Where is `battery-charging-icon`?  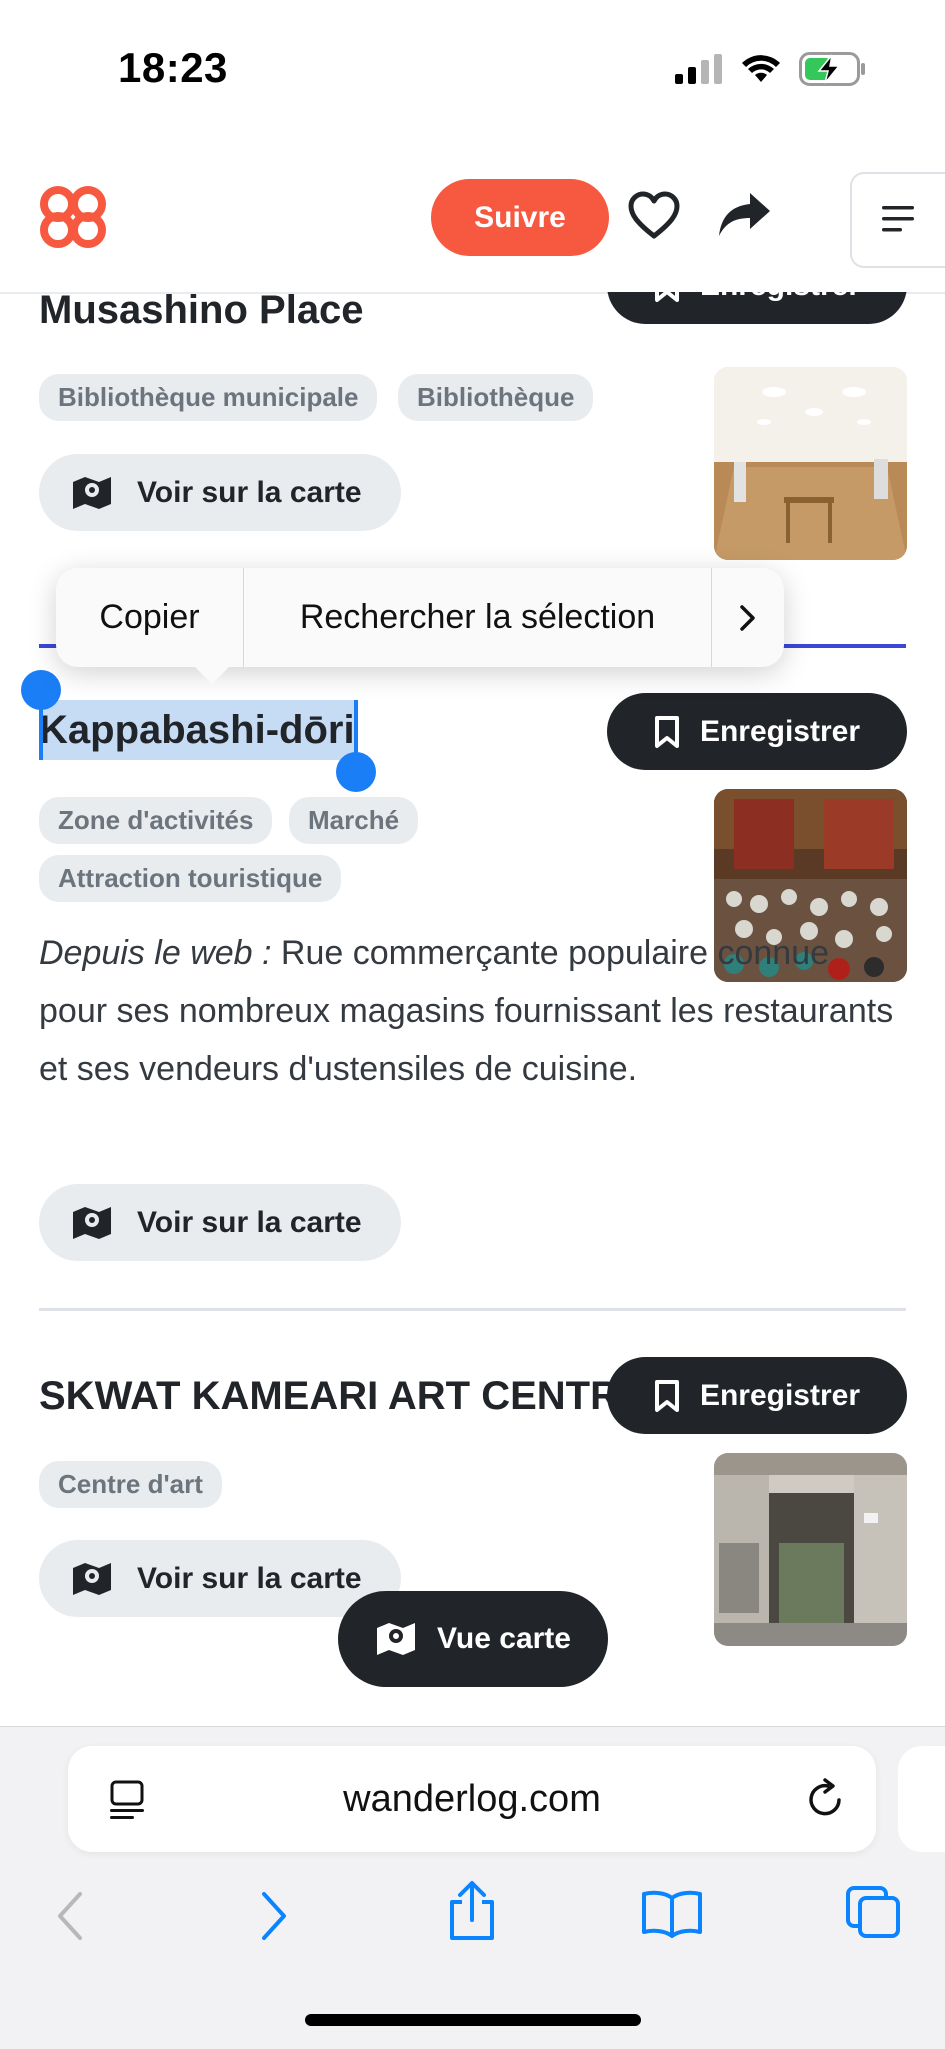 battery-charging-icon is located at coordinates (832, 69).